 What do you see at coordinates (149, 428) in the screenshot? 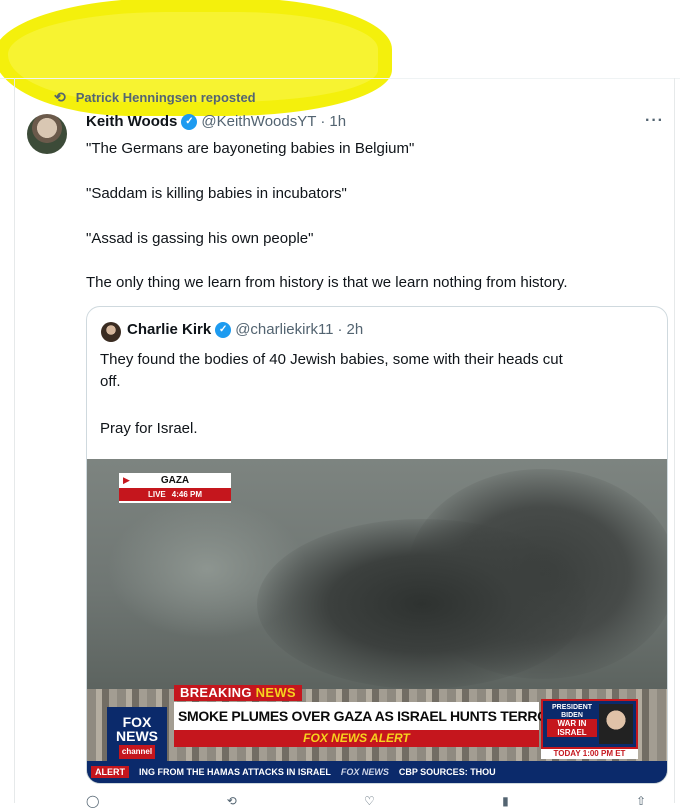
I see `quoted-text-line: Pray for Israel.` at bounding box center [149, 428].